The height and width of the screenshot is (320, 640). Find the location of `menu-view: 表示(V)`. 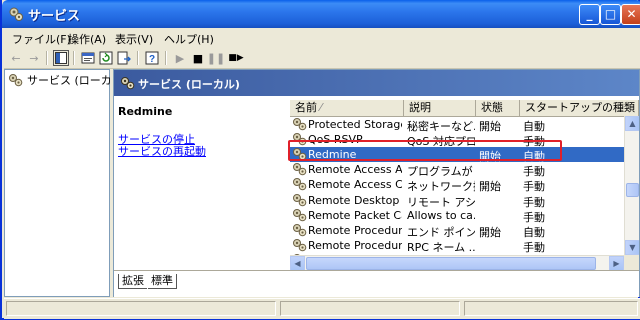

menu-view: 表示(V) is located at coordinates (134, 39).